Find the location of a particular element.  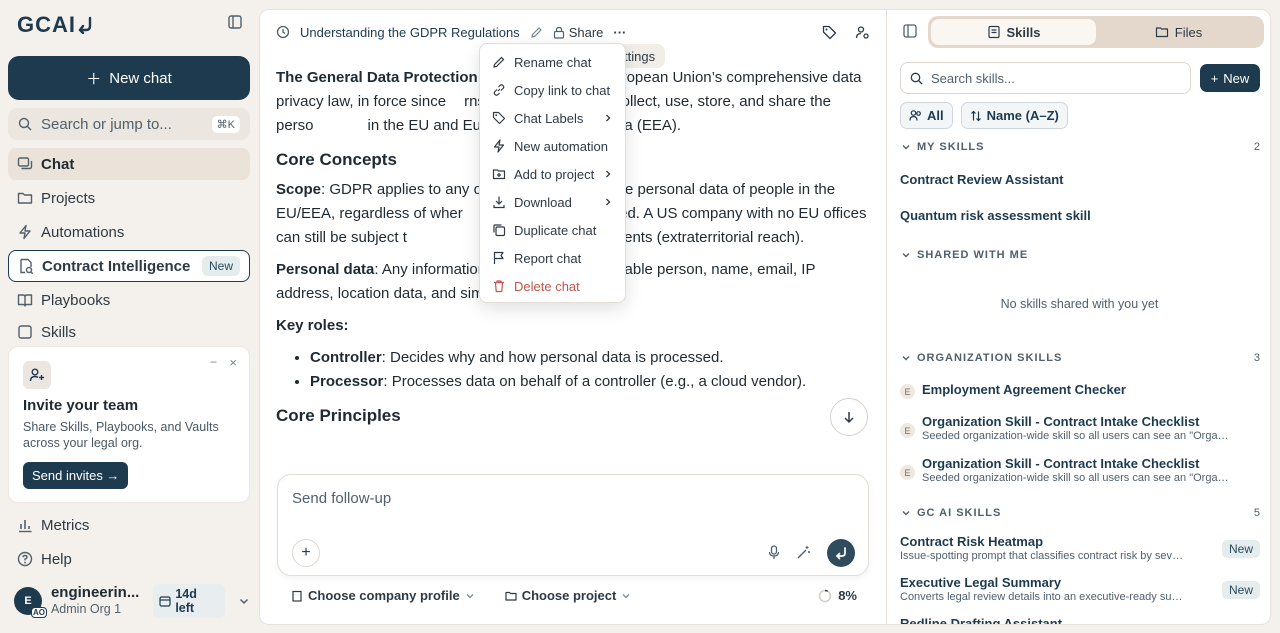

sidebar-item-contract-intelligence: Contract Intelligence New is located at coordinates (129, 266).